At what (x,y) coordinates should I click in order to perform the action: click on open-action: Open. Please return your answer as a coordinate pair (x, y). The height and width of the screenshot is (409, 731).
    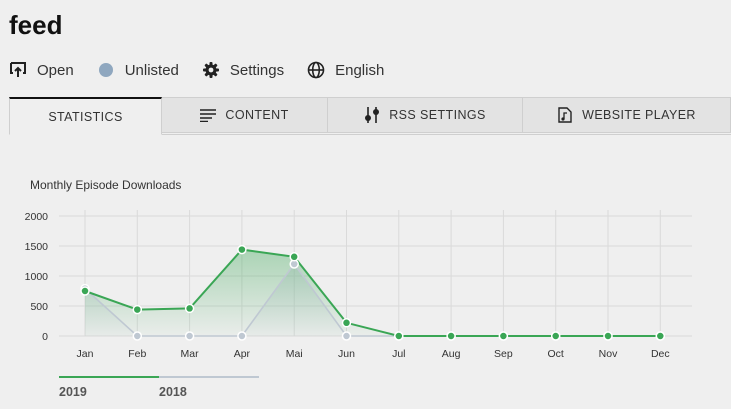
    Looking at the image, I should click on (41, 70).